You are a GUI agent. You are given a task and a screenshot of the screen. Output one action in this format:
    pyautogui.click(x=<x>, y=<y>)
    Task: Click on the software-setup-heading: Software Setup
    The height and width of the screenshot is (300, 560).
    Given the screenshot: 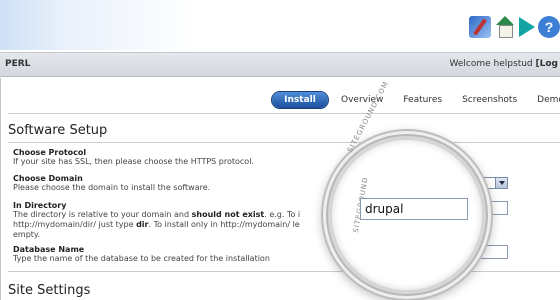 What is the action you would take?
    pyautogui.click(x=58, y=130)
    